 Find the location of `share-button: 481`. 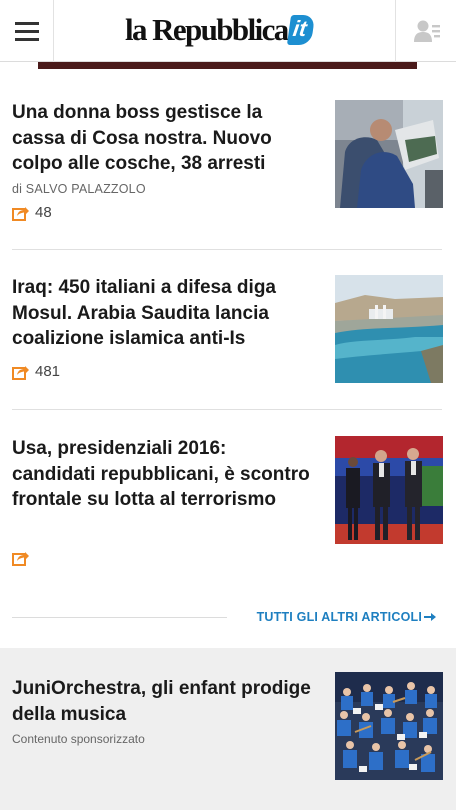

share-button: 481 is located at coordinates (36, 371).